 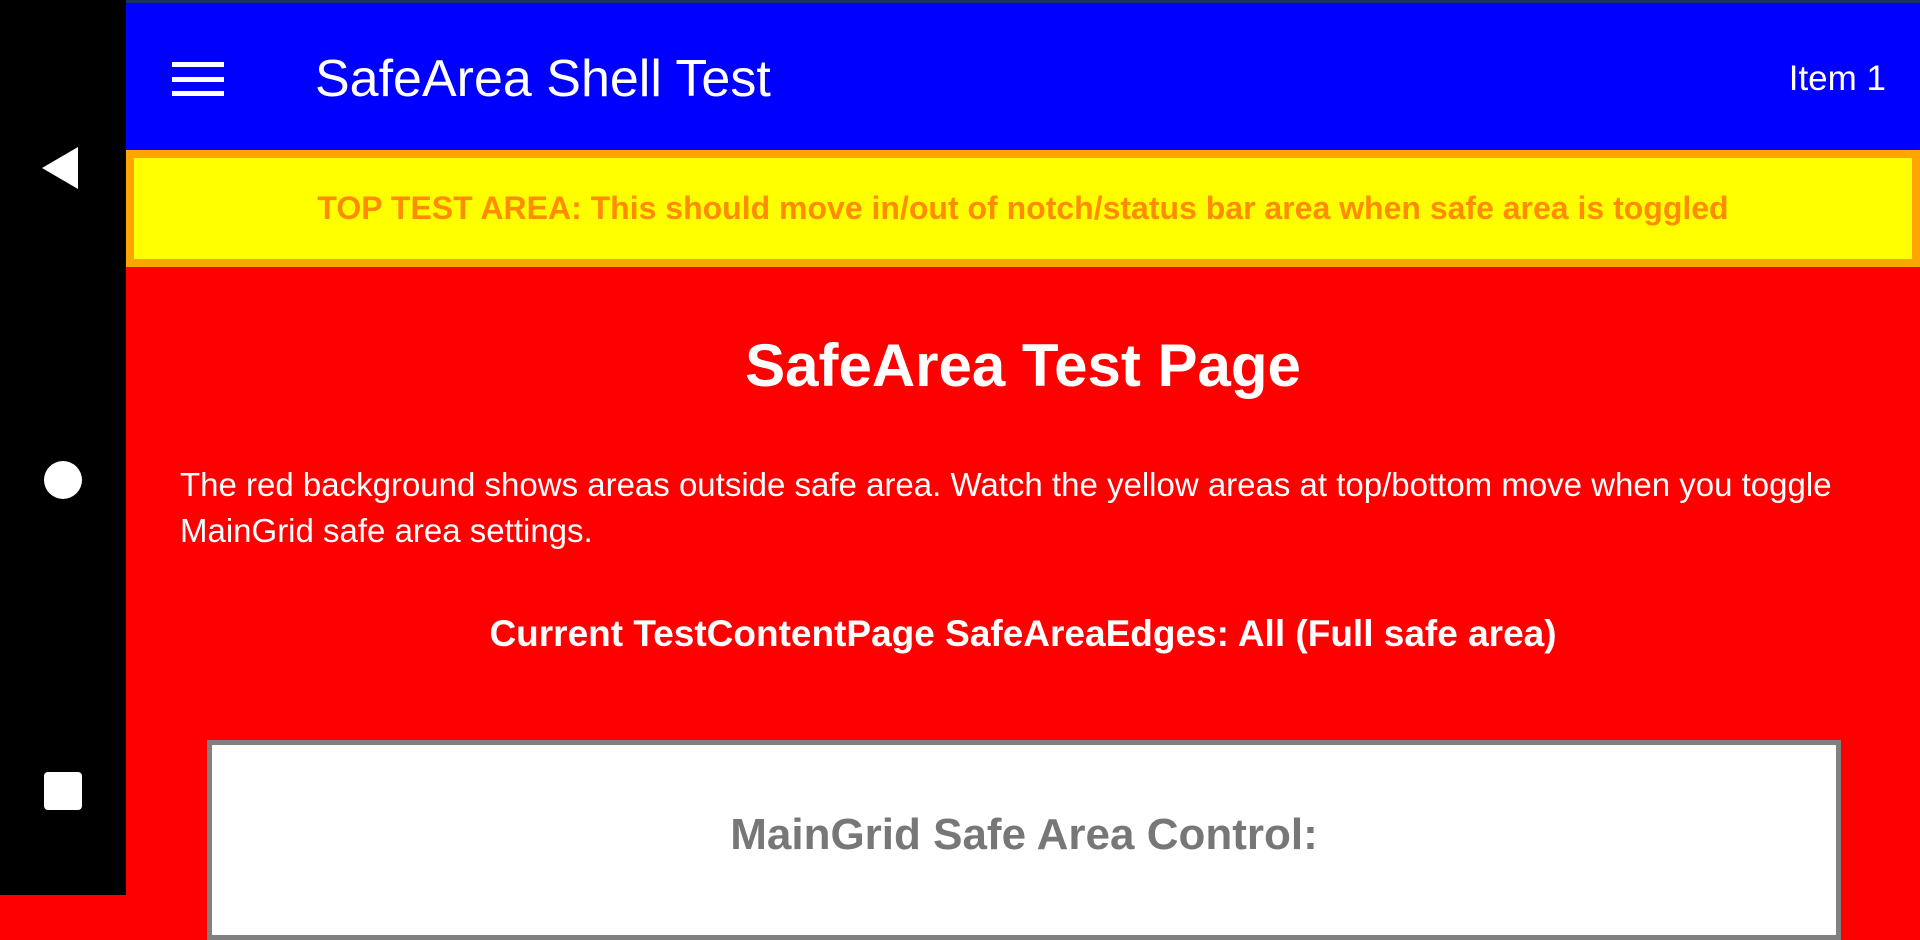 I want to click on system-navigation-bar, so click(x=63, y=447).